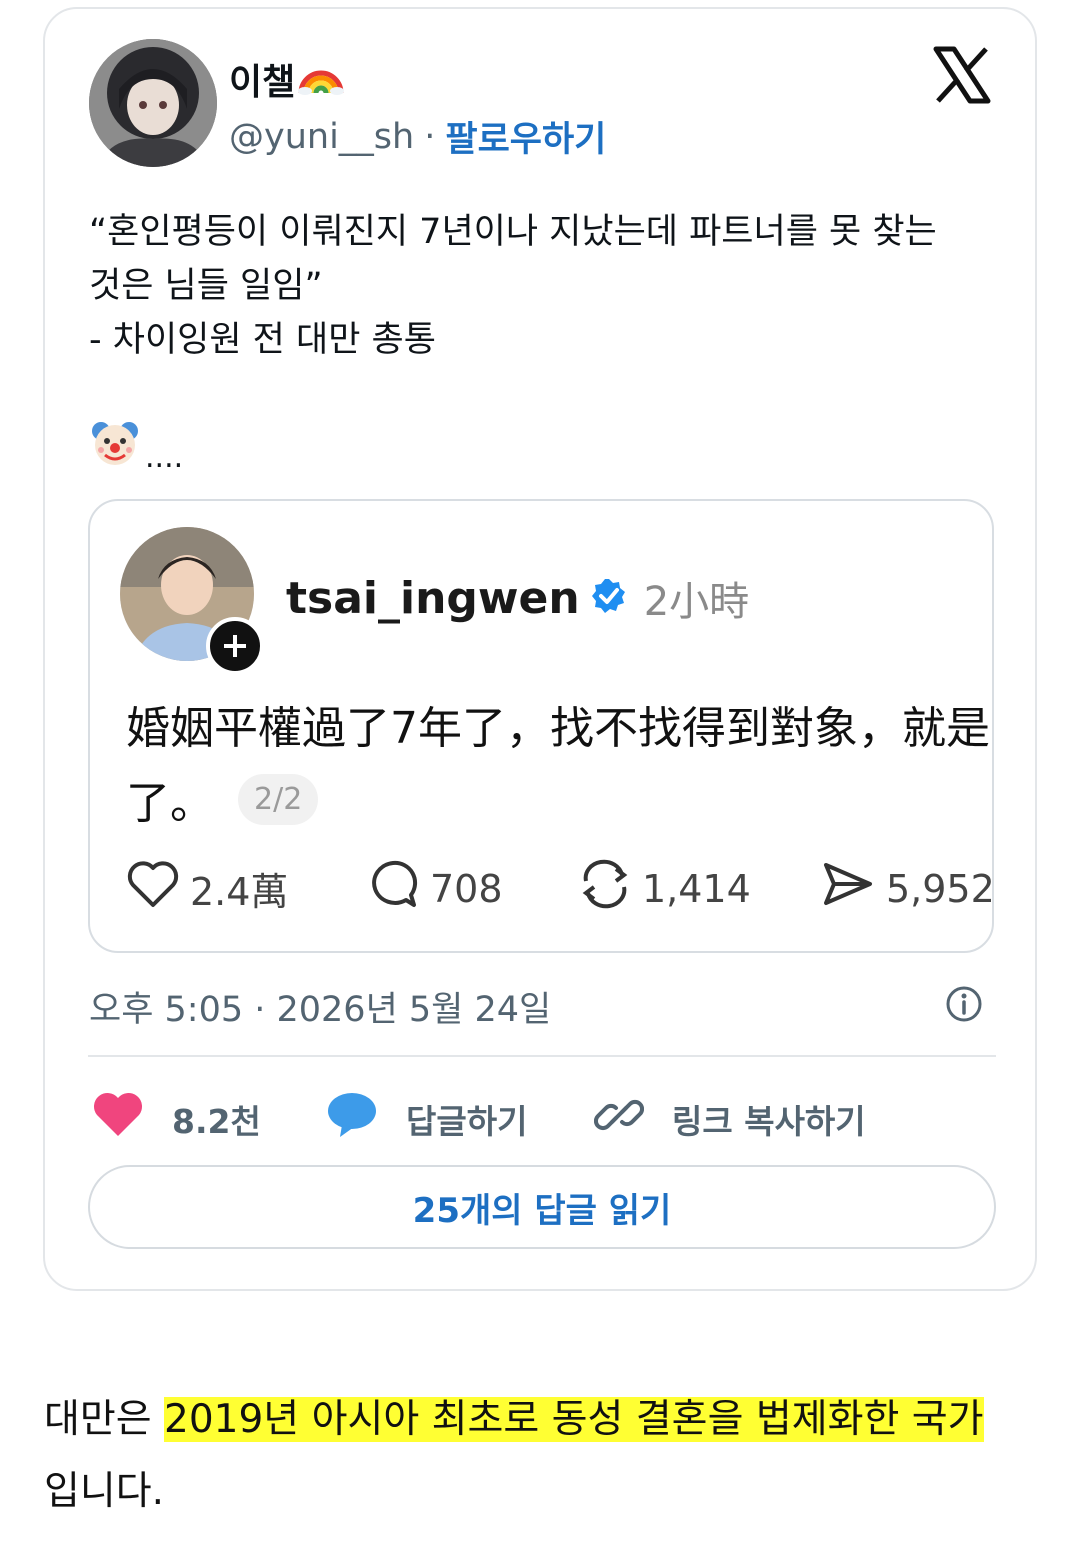  What do you see at coordinates (417, 136) in the screenshot?
I see `handle-row: @yuni__sh · 팔로우하기` at bounding box center [417, 136].